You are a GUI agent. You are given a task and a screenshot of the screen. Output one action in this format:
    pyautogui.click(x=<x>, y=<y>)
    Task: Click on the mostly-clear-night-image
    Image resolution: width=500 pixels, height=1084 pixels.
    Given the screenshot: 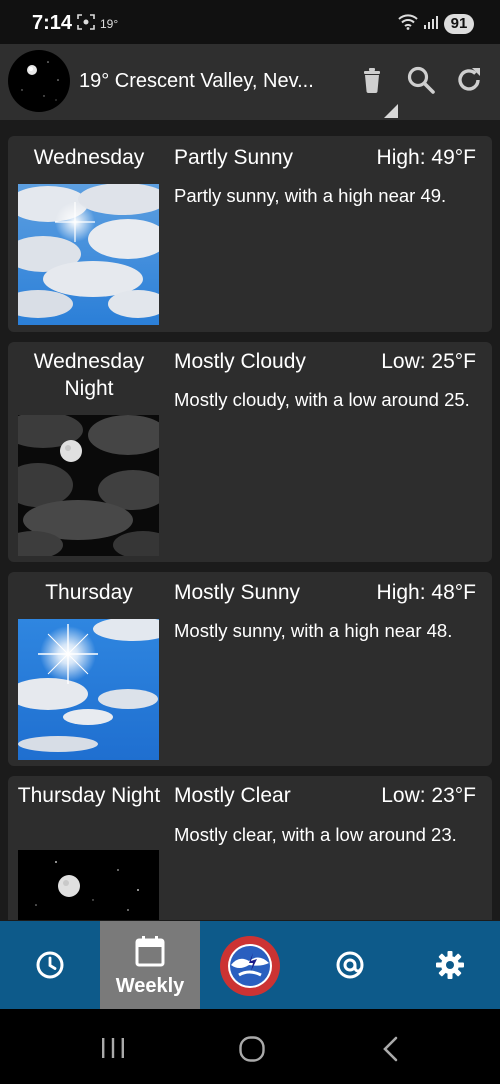 What is the action you would take?
    pyautogui.click(x=88, y=885)
    